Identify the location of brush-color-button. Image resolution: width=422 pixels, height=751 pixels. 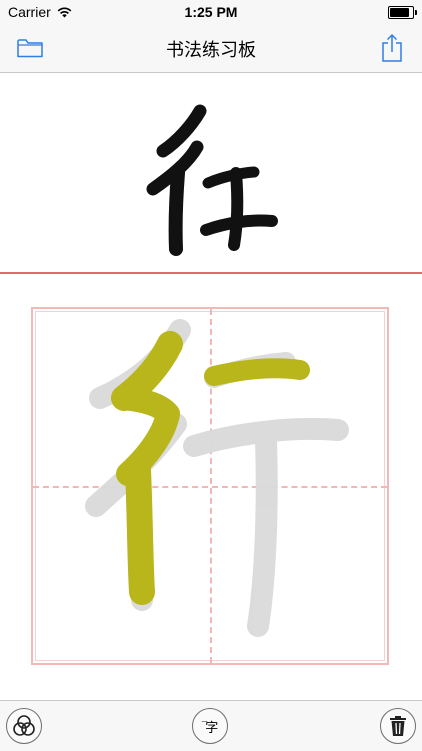
(24, 726).